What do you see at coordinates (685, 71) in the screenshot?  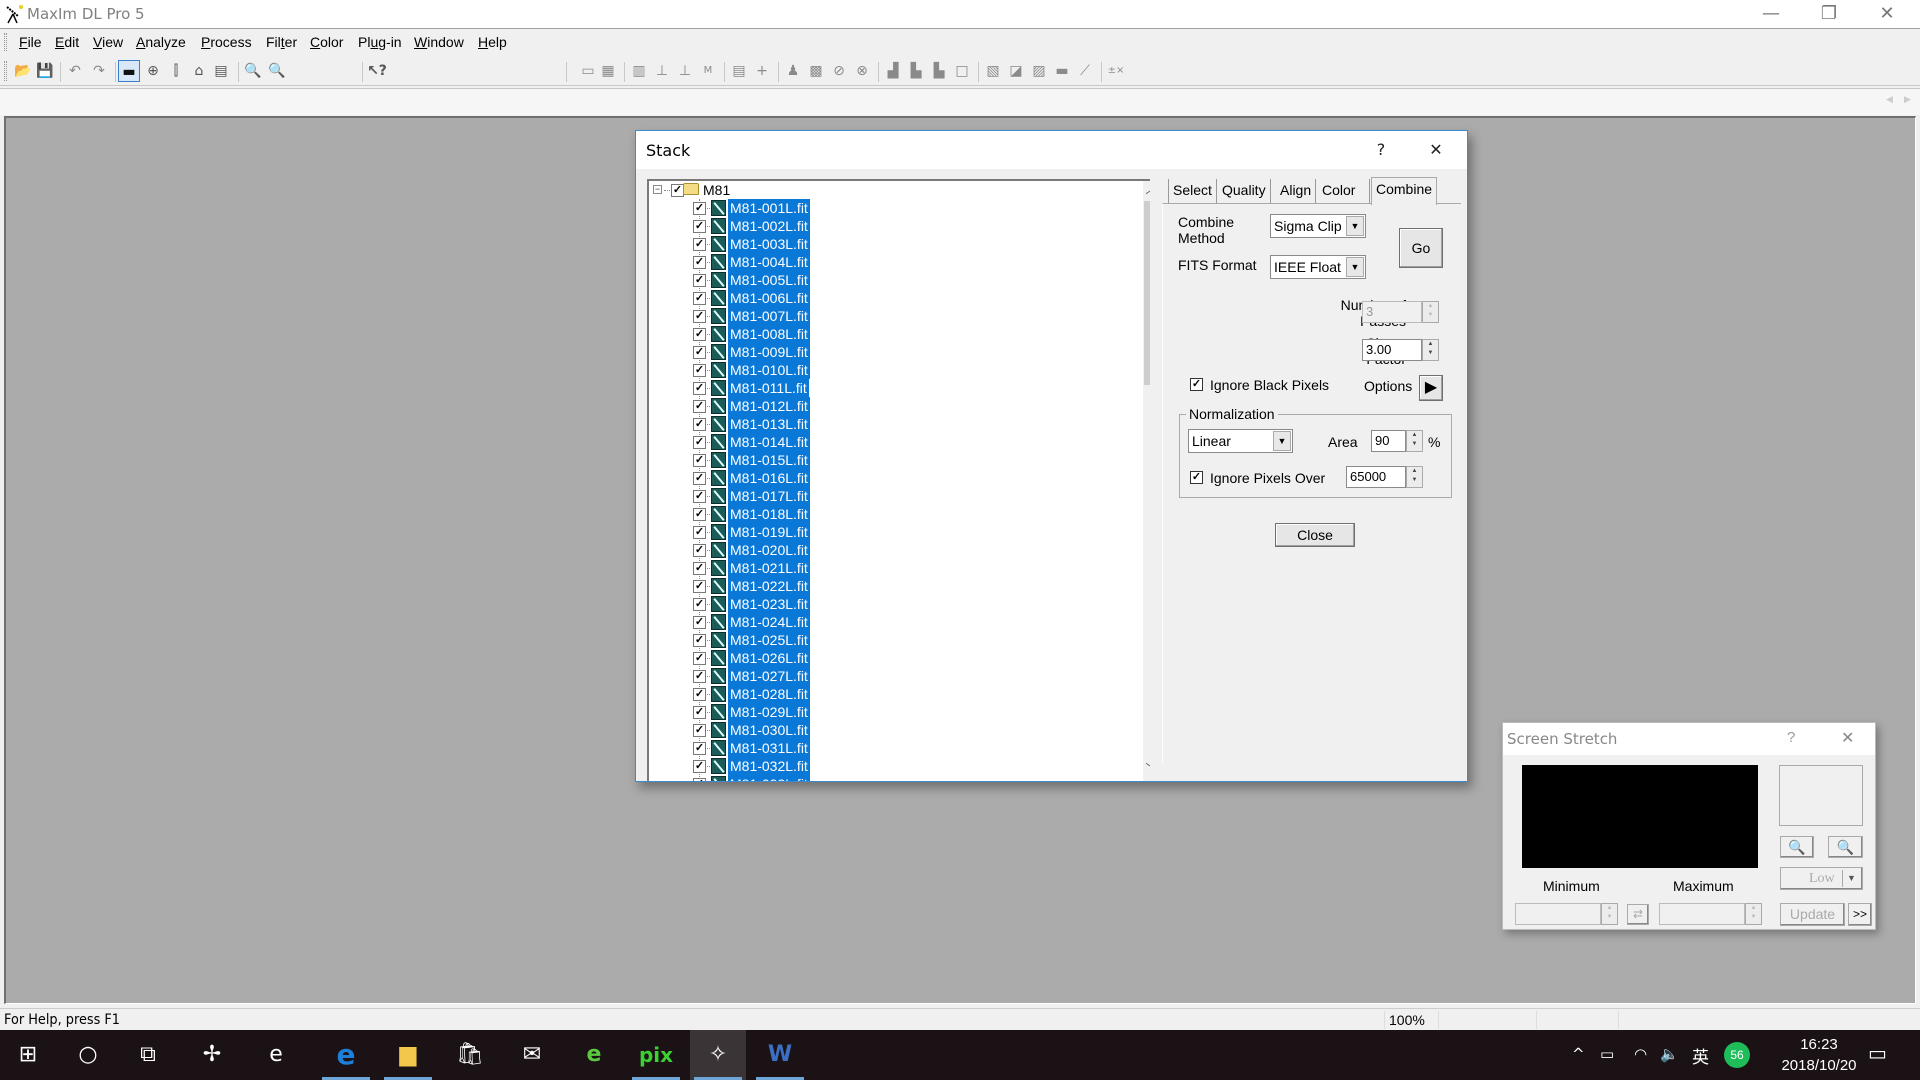 I see `combine-icon: ⊥` at bounding box center [685, 71].